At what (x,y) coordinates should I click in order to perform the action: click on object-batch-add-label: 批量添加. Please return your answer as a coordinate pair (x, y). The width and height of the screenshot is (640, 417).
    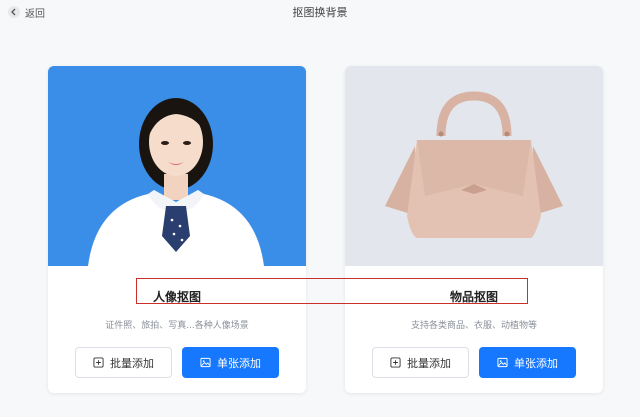
    Looking at the image, I should click on (429, 363).